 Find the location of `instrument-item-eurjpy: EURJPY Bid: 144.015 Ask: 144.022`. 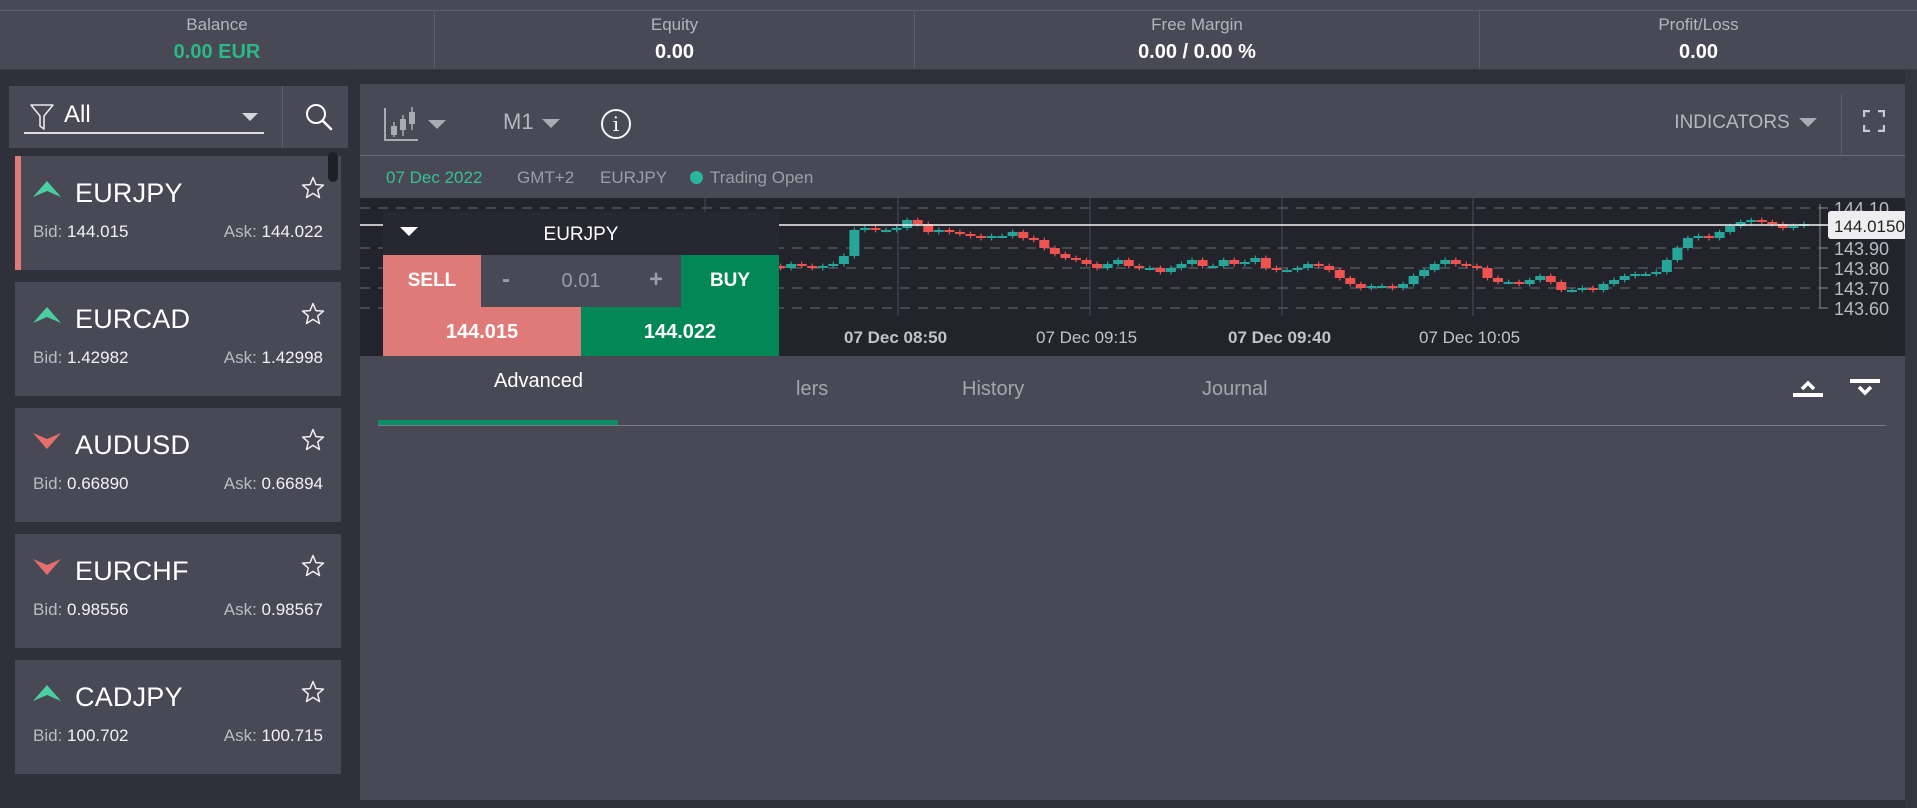

instrument-item-eurjpy: EURJPY Bid: 144.015 Ask: 144.022 is located at coordinates (178, 213).